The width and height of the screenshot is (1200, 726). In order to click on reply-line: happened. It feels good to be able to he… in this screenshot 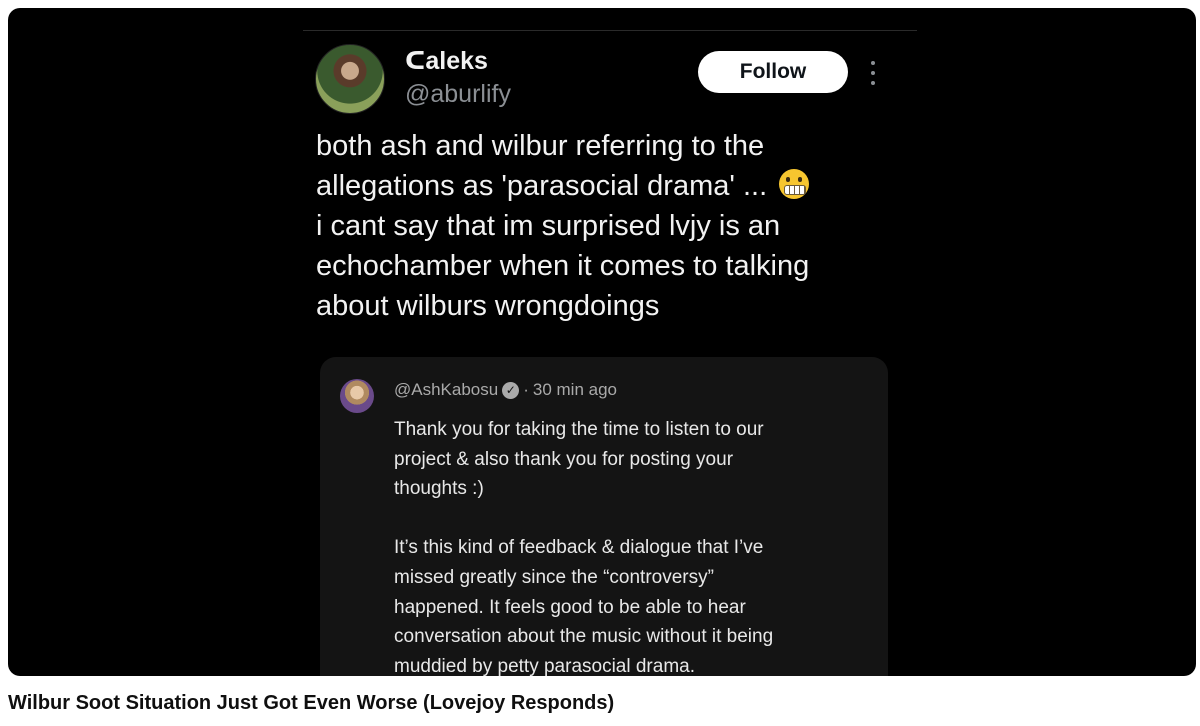, I will do `click(570, 607)`.